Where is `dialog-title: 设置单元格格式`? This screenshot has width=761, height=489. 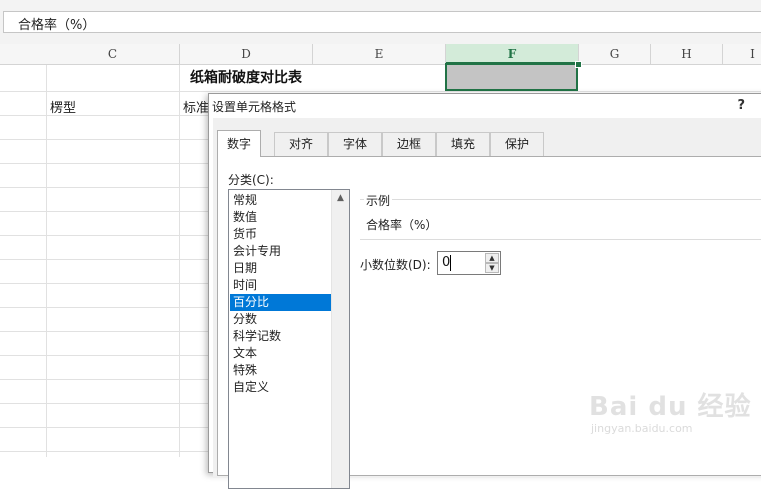
dialog-title: 设置单元格格式 is located at coordinates (254, 107).